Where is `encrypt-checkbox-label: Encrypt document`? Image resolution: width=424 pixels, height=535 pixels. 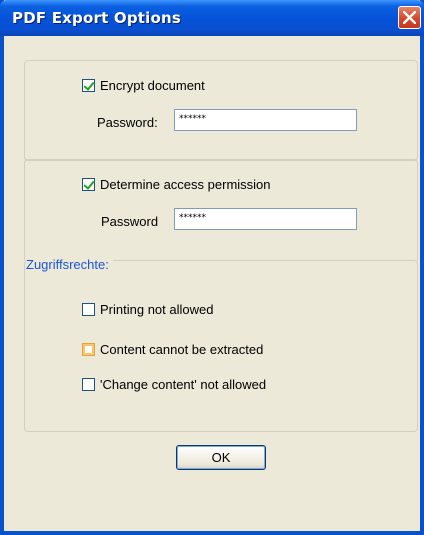
encrypt-checkbox-label: Encrypt document is located at coordinates (152, 85).